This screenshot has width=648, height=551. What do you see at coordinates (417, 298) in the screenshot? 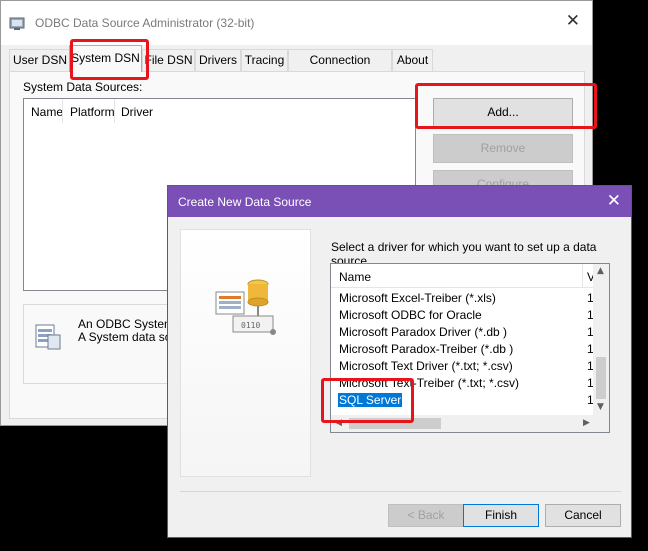
I see `driver-name: Microsoft Excel-Treiber (*.xls)` at bounding box center [417, 298].